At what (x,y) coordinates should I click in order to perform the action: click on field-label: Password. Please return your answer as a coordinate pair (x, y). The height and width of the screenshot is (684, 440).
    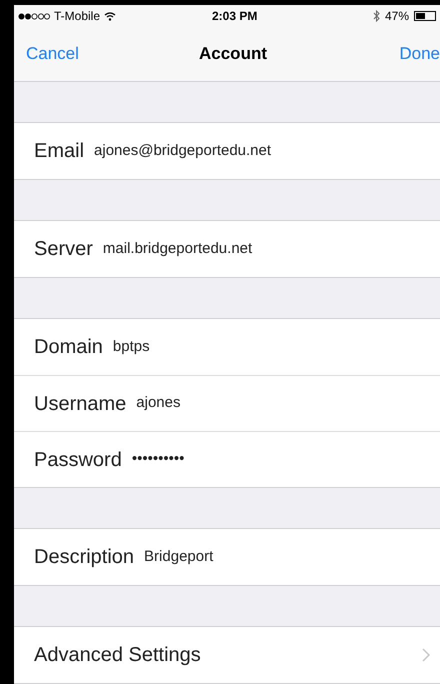
    Looking at the image, I should click on (78, 460).